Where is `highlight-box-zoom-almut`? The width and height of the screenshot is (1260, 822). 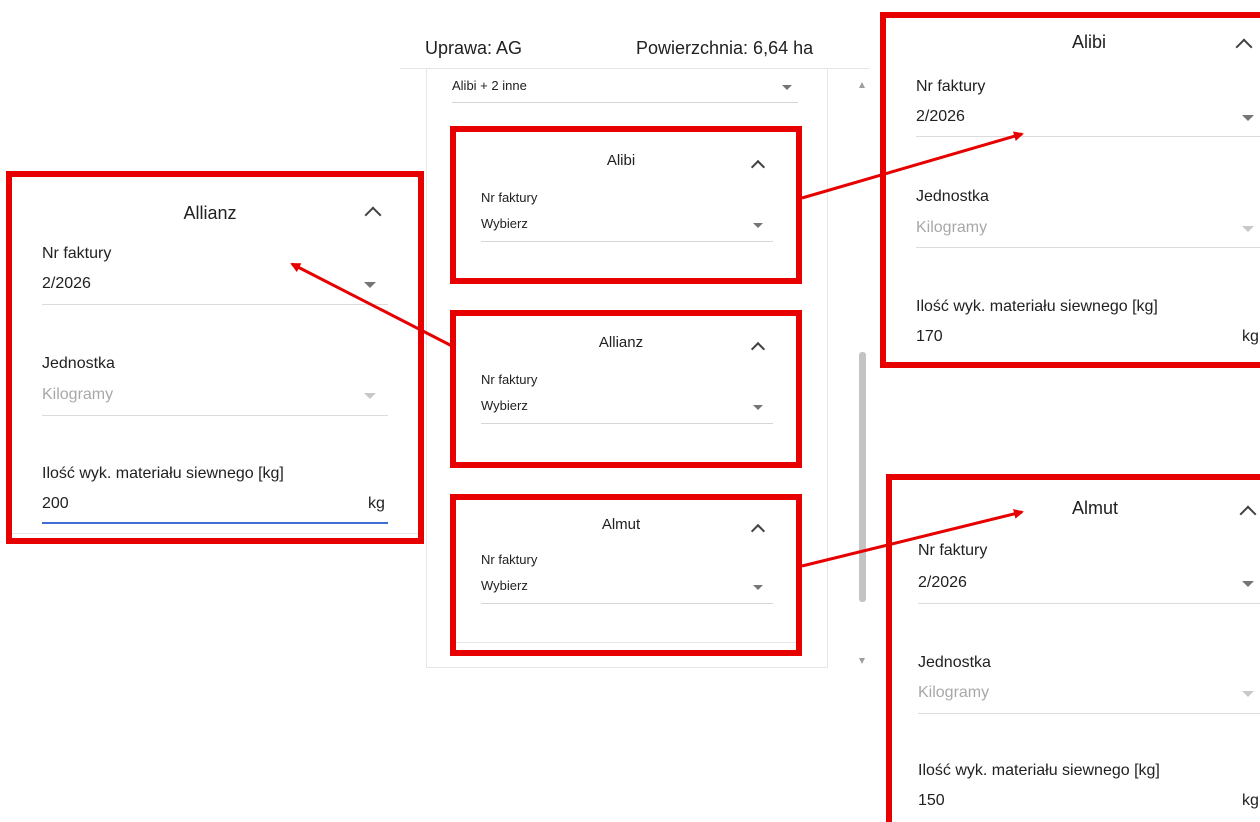
highlight-box-zoom-almut is located at coordinates (1073, 648).